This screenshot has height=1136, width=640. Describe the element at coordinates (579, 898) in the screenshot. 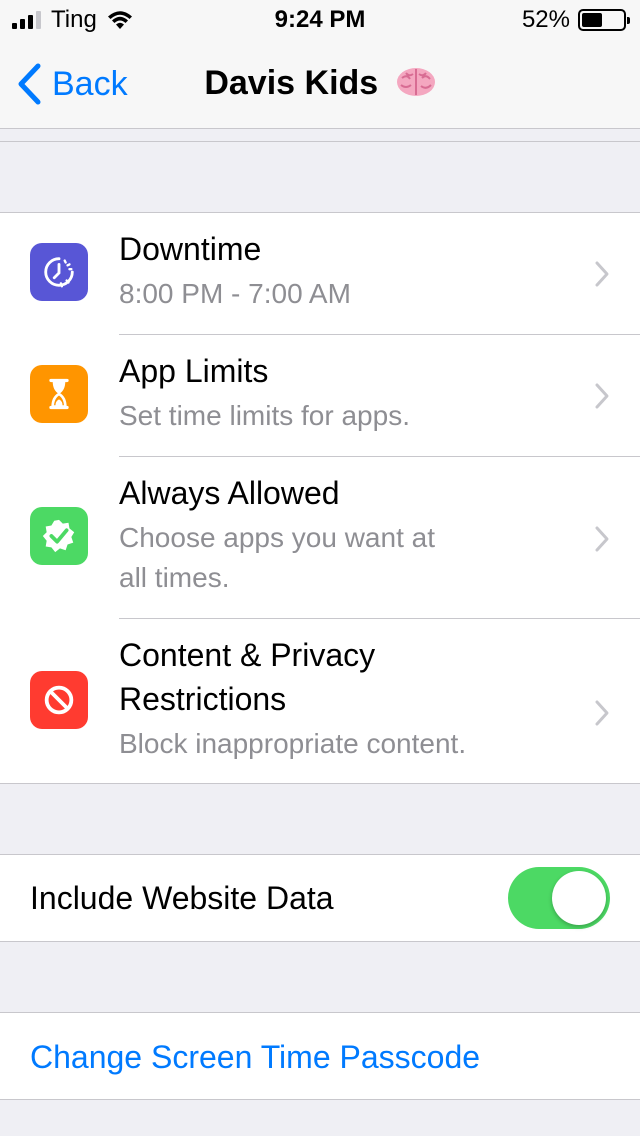

I see `toggle-knob` at that location.